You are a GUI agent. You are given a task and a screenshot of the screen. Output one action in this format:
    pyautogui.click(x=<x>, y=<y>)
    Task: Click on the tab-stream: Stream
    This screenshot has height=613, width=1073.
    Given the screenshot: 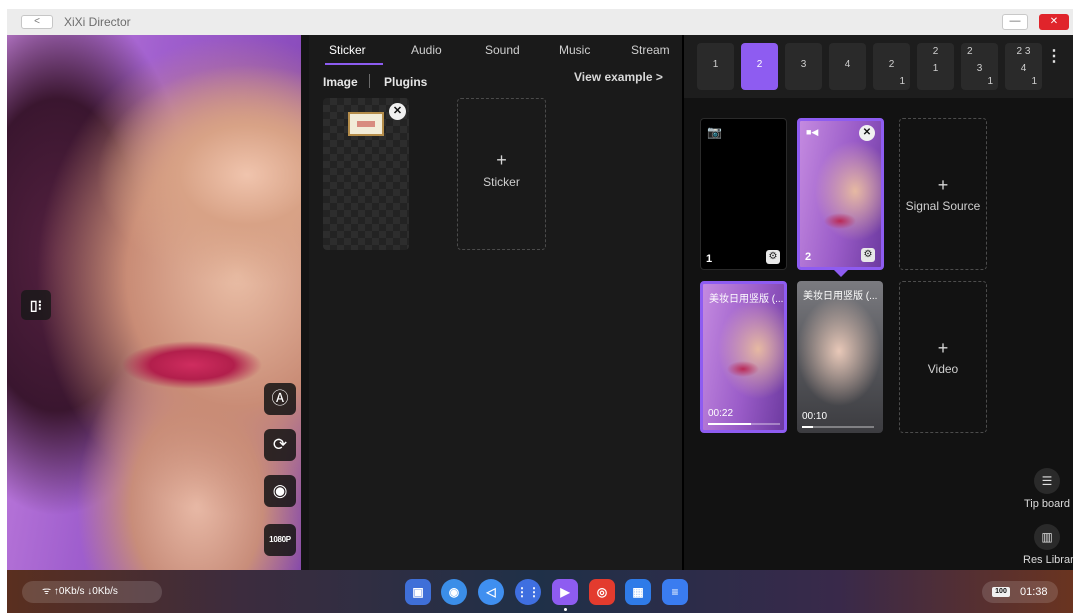 What is the action you would take?
    pyautogui.click(x=650, y=50)
    